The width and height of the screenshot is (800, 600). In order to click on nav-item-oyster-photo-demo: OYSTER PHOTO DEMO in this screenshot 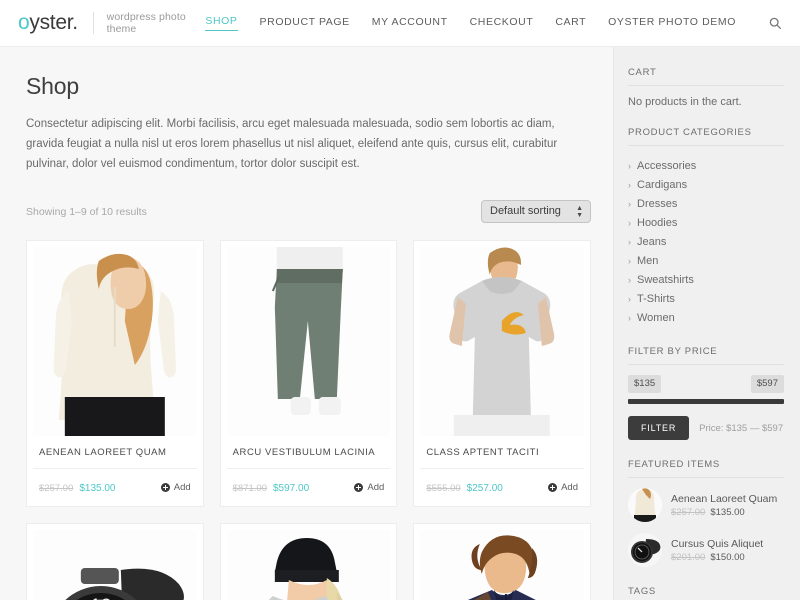, I will do `click(672, 23)`.